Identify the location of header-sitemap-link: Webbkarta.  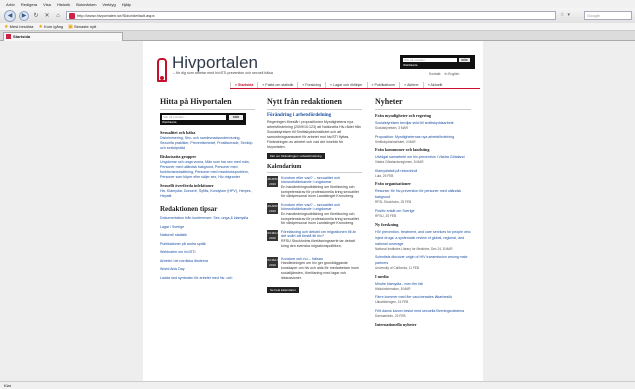
(410, 65).